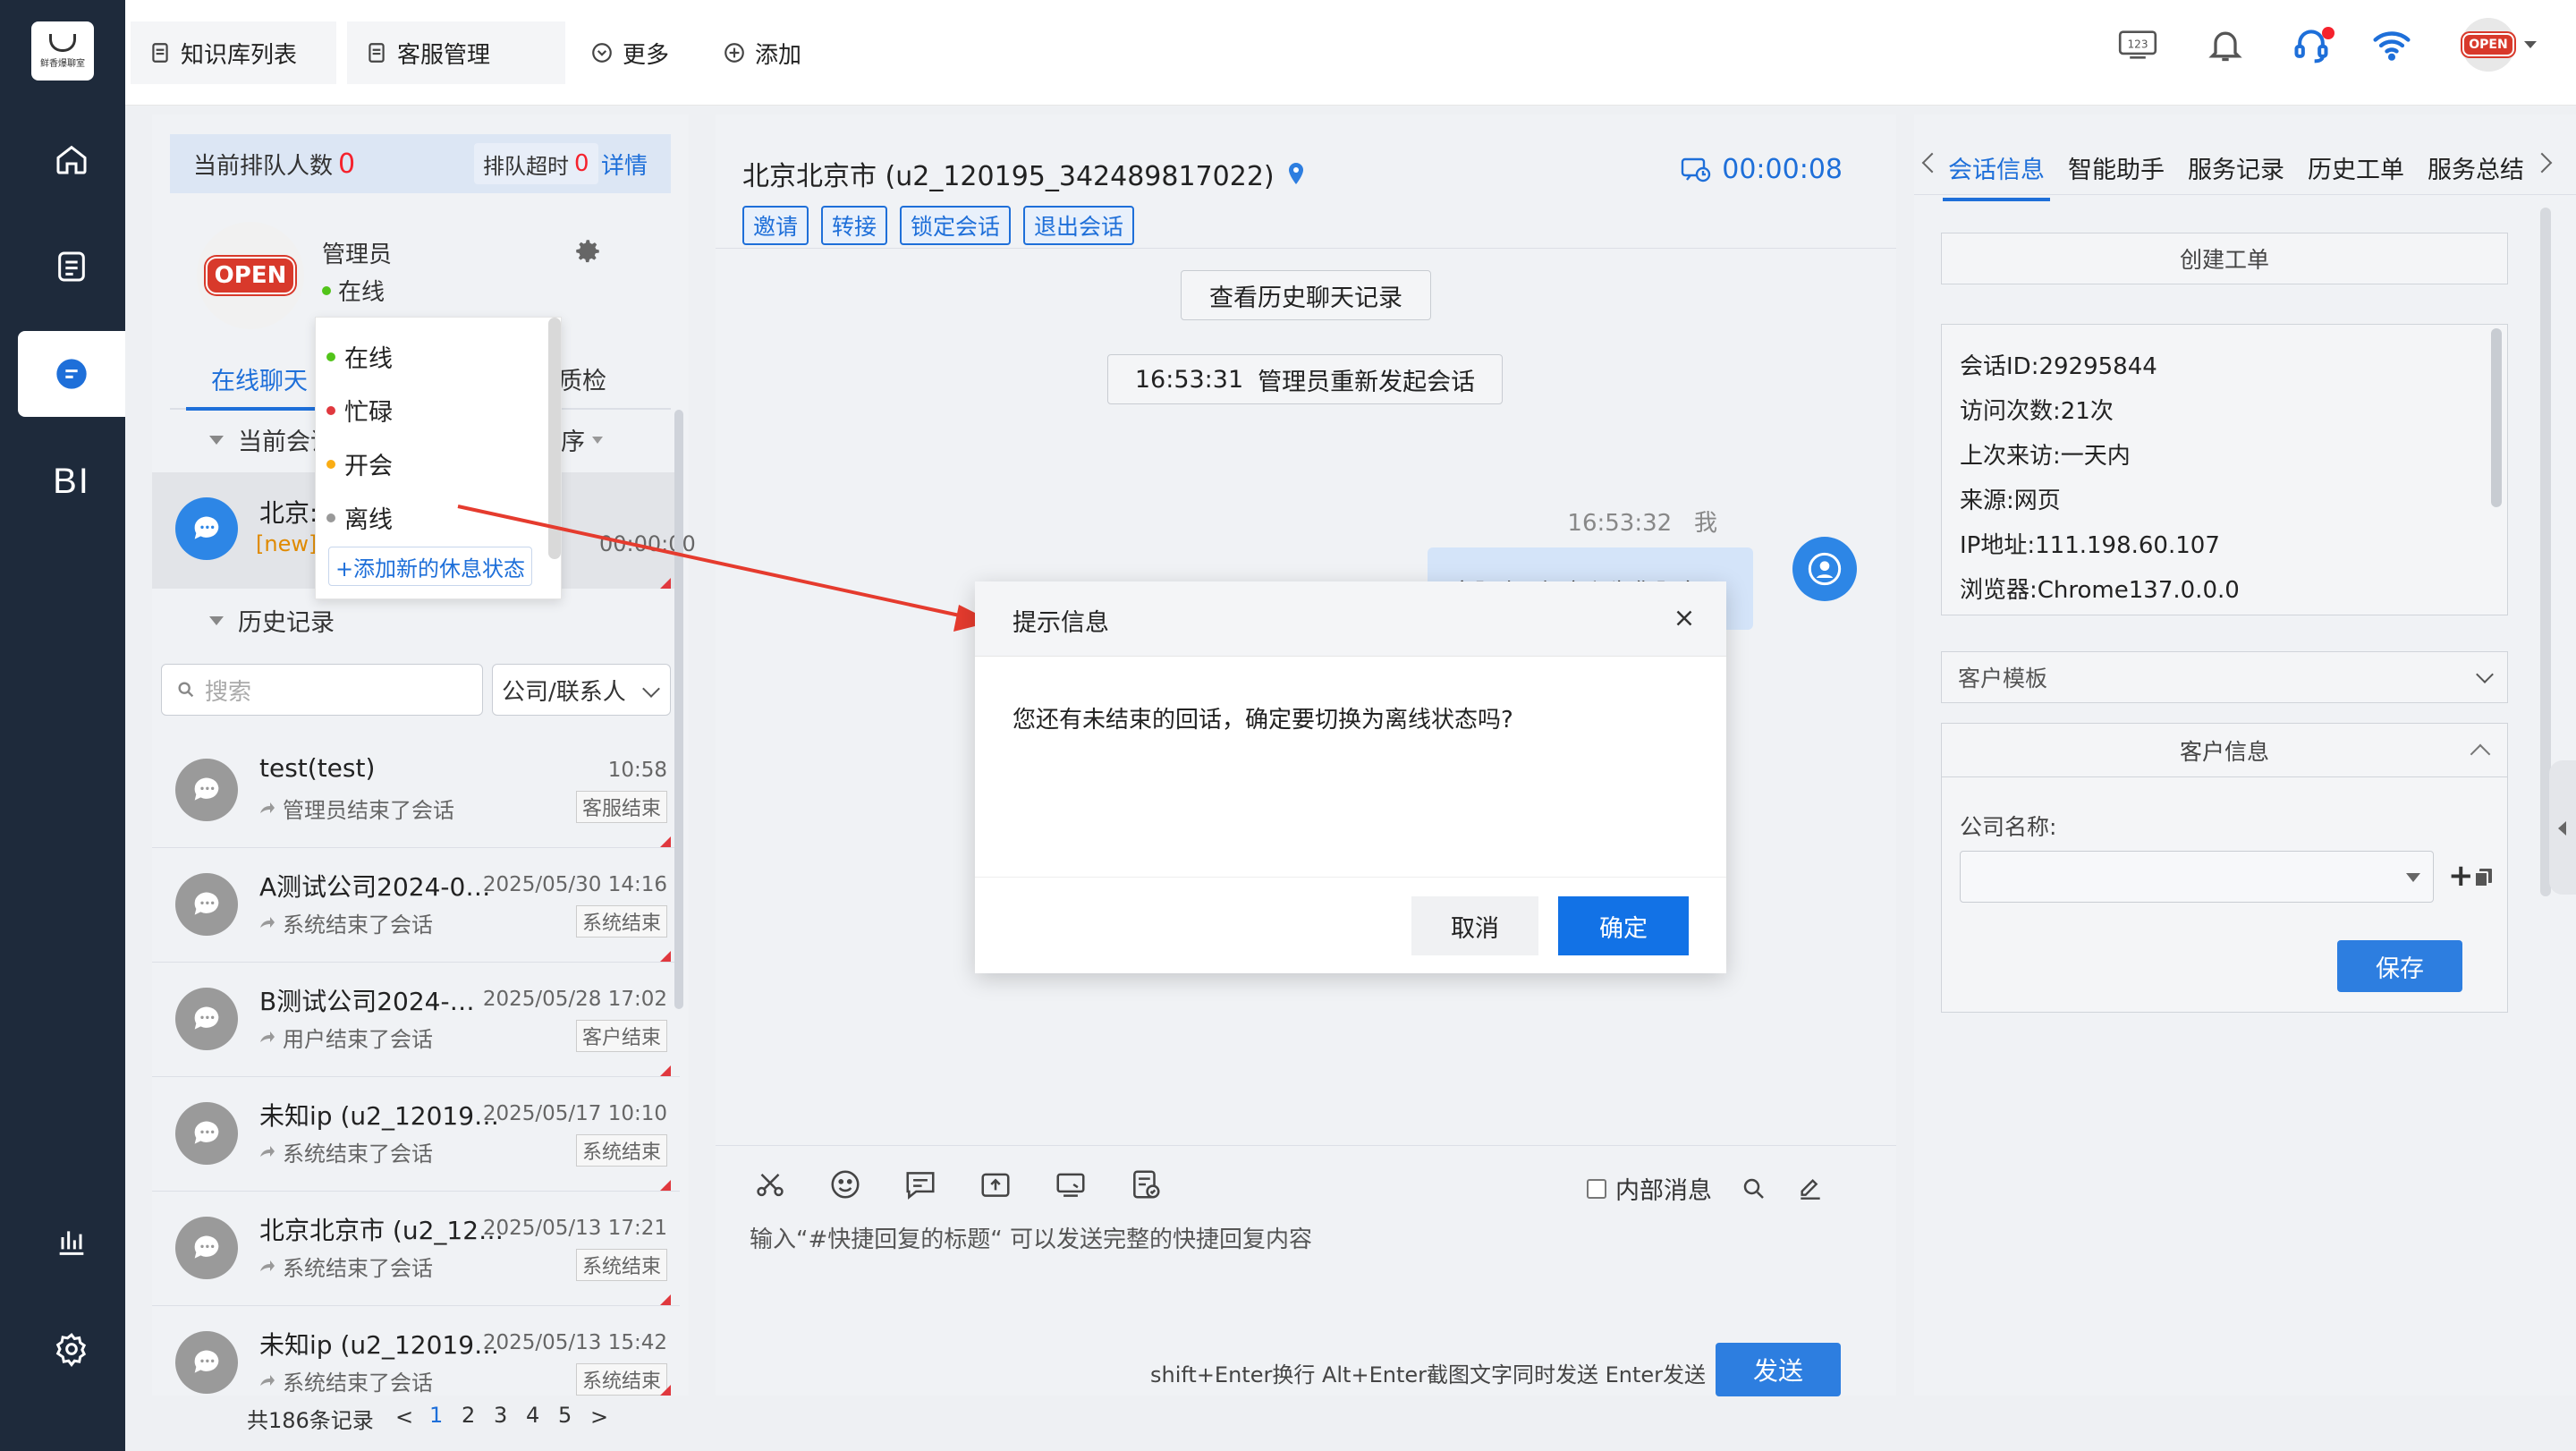  I want to click on pagination-page: 5, so click(565, 1416).